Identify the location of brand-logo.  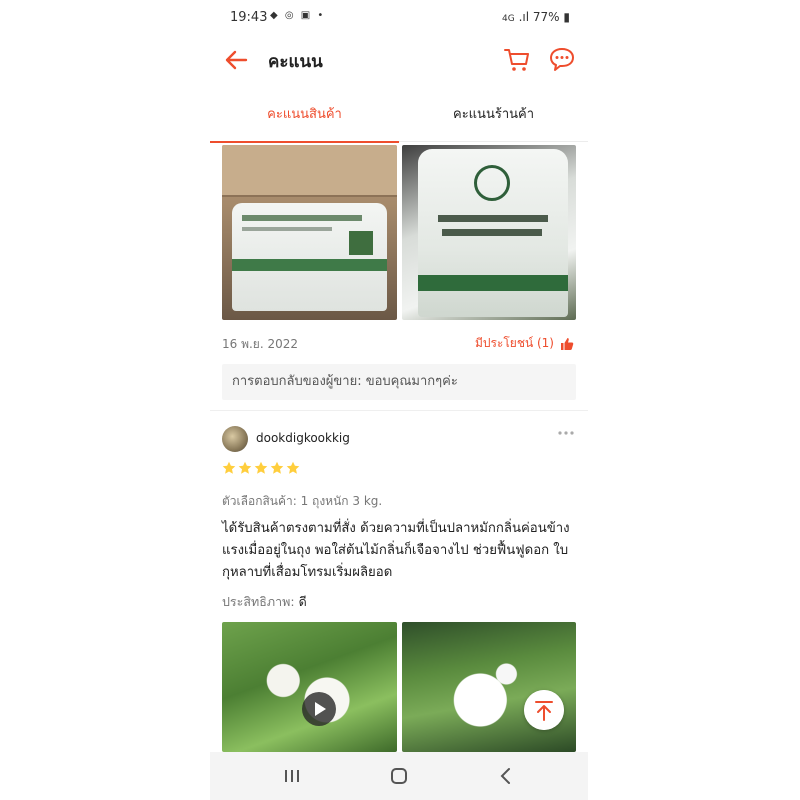
(492, 183).